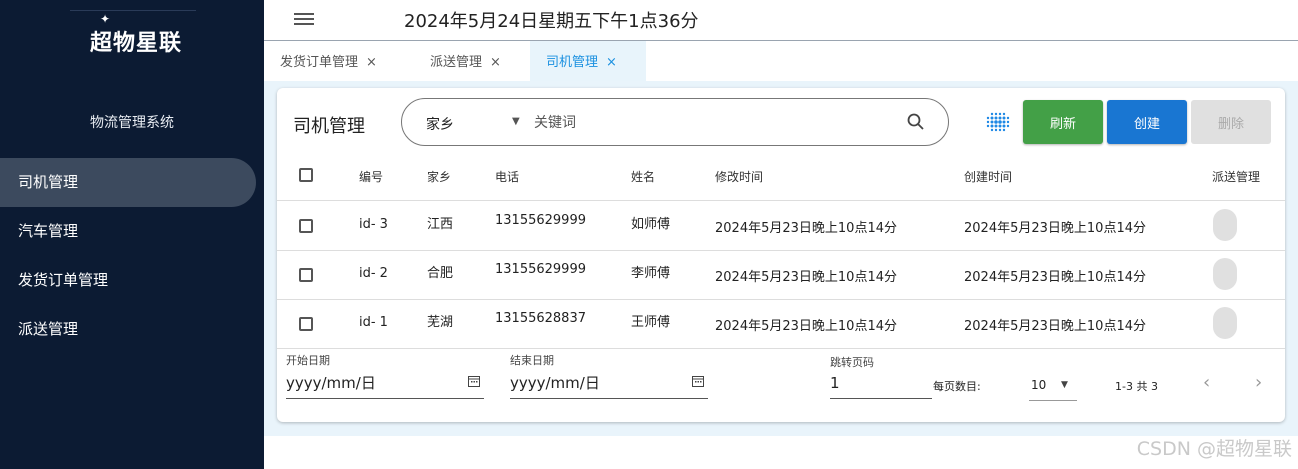  Describe the element at coordinates (133, 10) in the screenshot. I see `logo-divider` at that location.